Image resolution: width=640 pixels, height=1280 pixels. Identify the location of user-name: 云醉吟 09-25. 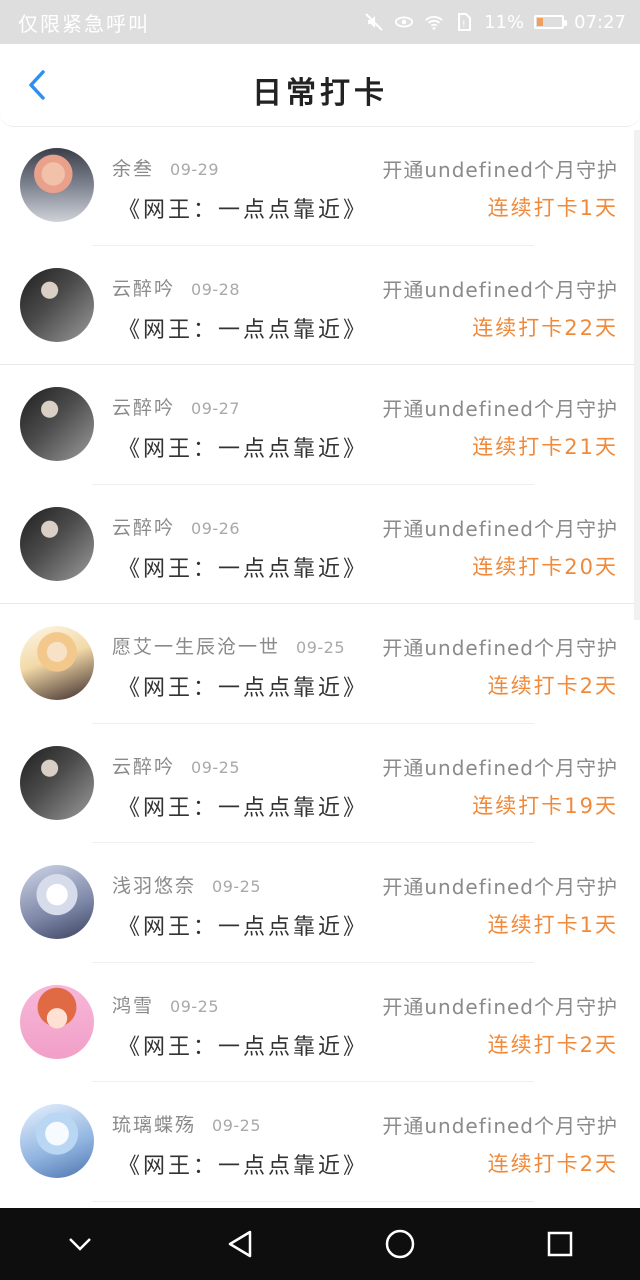
(176, 765).